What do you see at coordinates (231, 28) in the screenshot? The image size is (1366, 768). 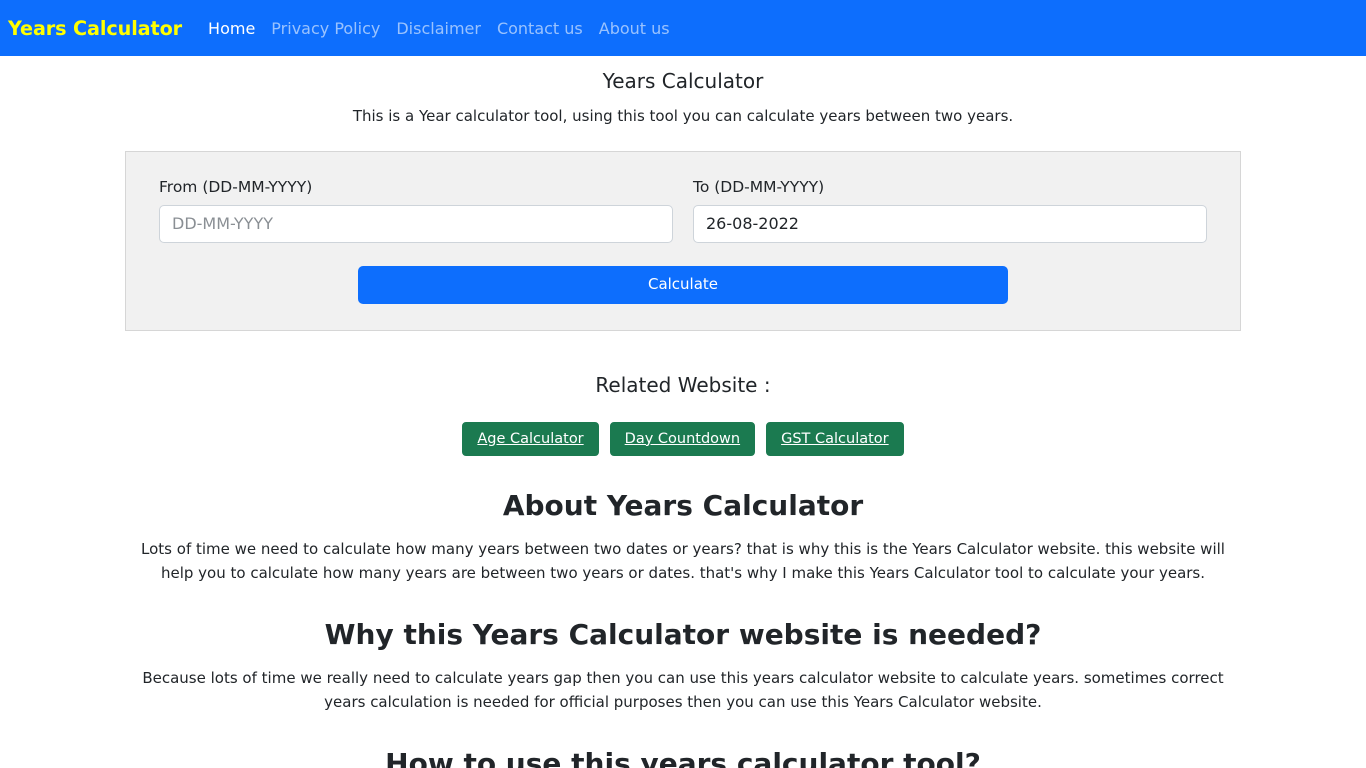 I see `nav-link-home: Home` at bounding box center [231, 28].